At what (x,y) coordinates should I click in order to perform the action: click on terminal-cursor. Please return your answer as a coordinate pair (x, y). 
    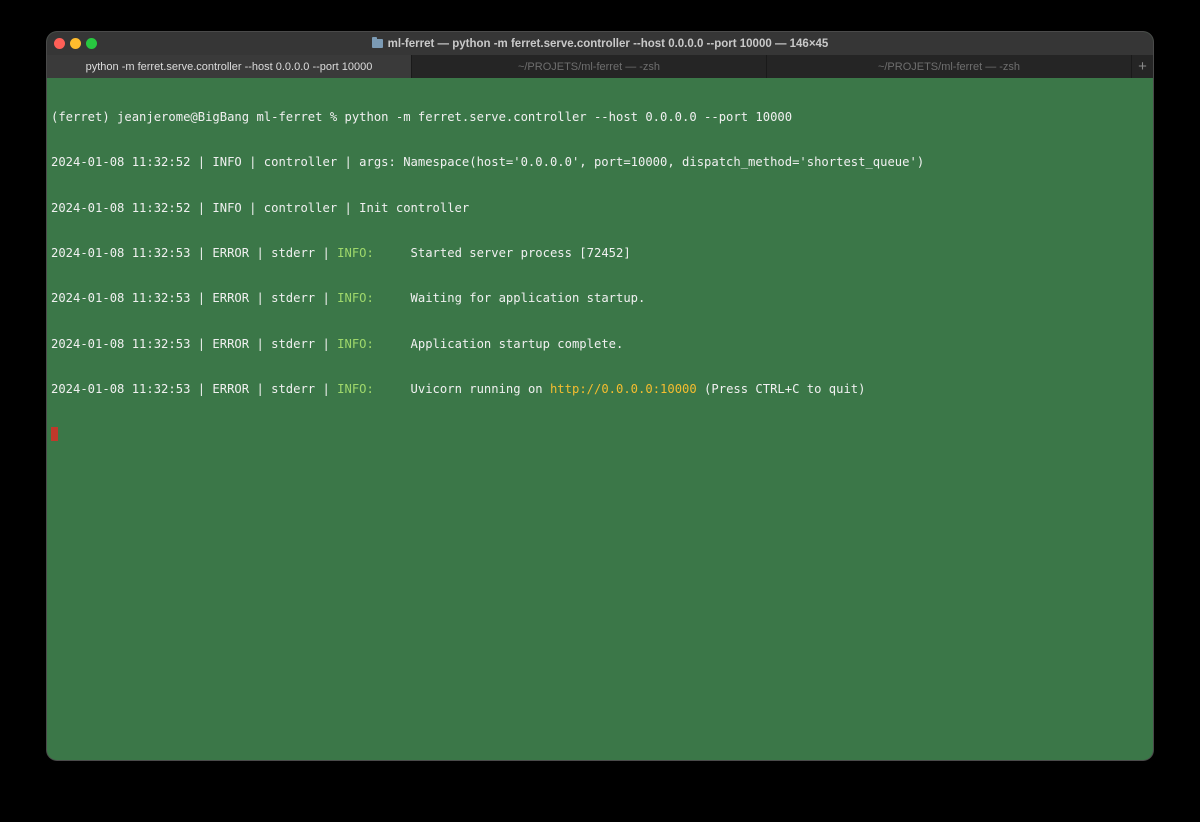
    Looking at the image, I should click on (54, 434).